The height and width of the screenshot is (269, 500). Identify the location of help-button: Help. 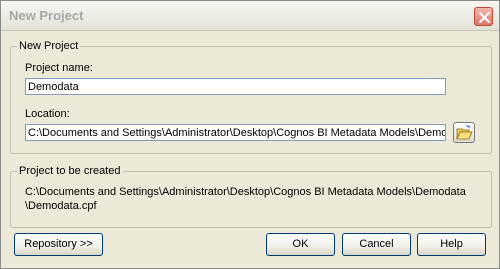
(451, 244).